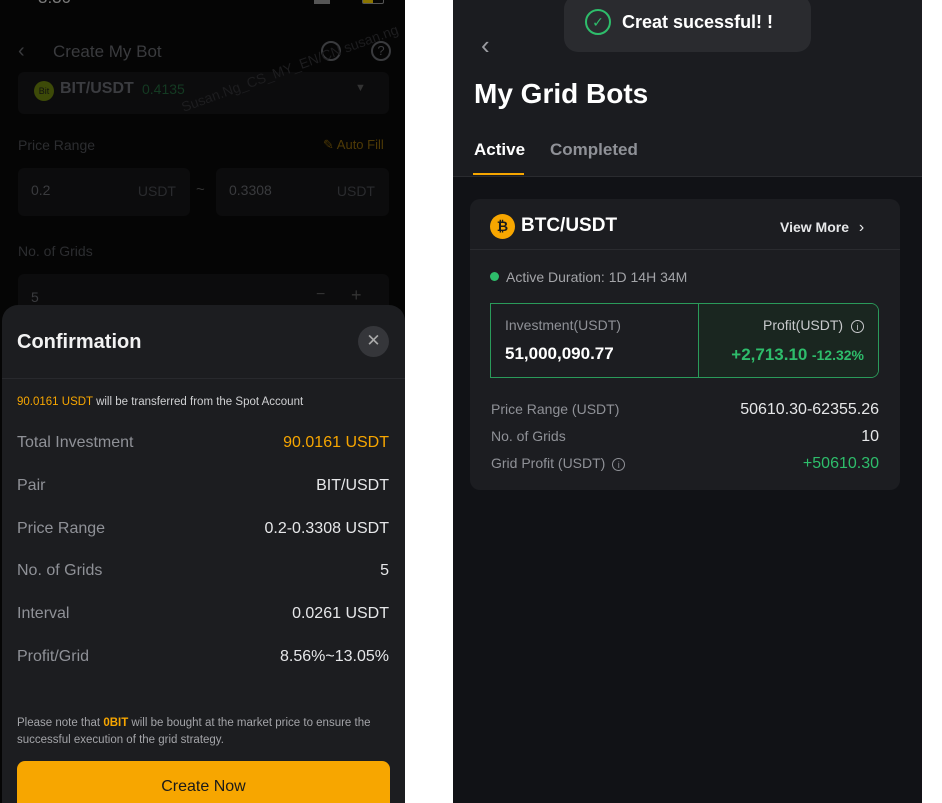  I want to click on row-value: 8.56%~13.05%, so click(334, 656).